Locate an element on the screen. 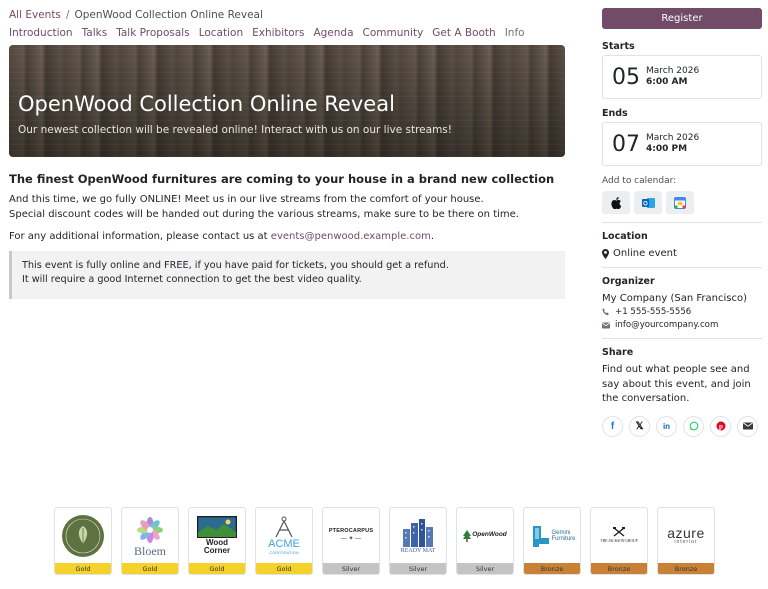 The height and width of the screenshot is (589, 768). starts-label: Starts is located at coordinates (618, 46).